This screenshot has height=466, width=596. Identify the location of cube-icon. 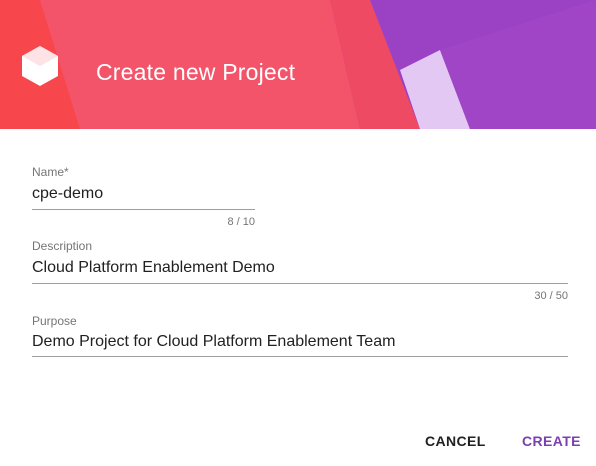
(40, 66).